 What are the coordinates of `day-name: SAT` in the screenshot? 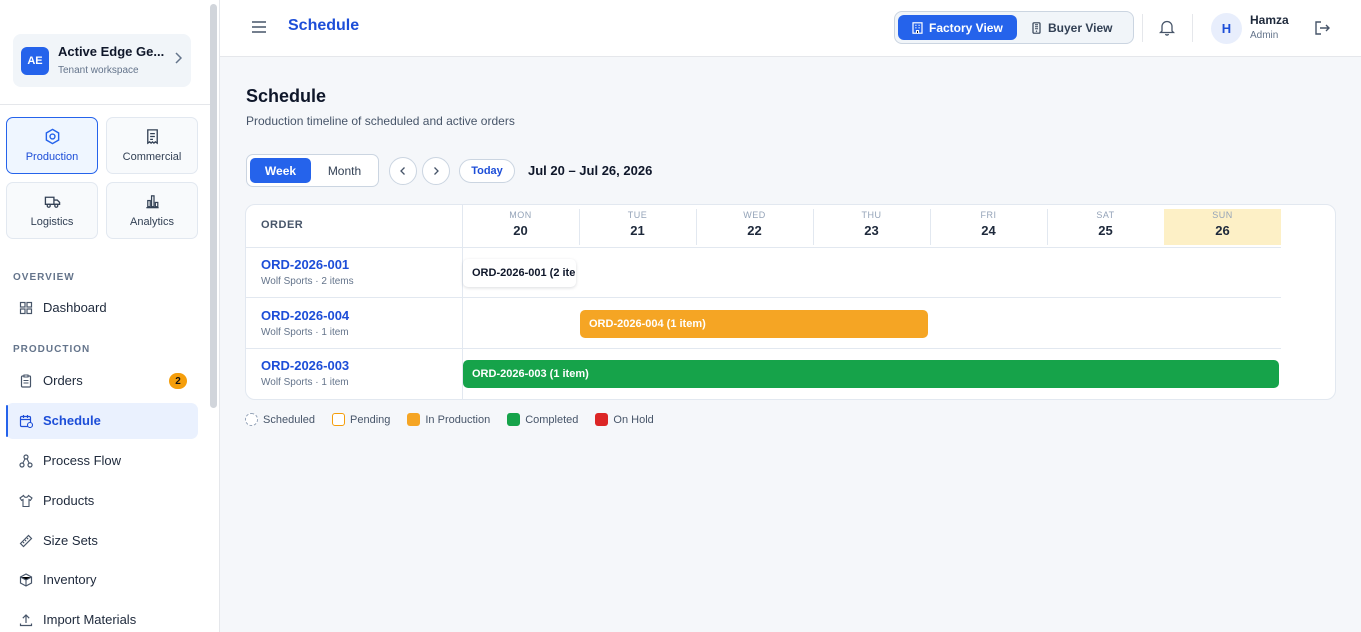 It's located at (1105, 215).